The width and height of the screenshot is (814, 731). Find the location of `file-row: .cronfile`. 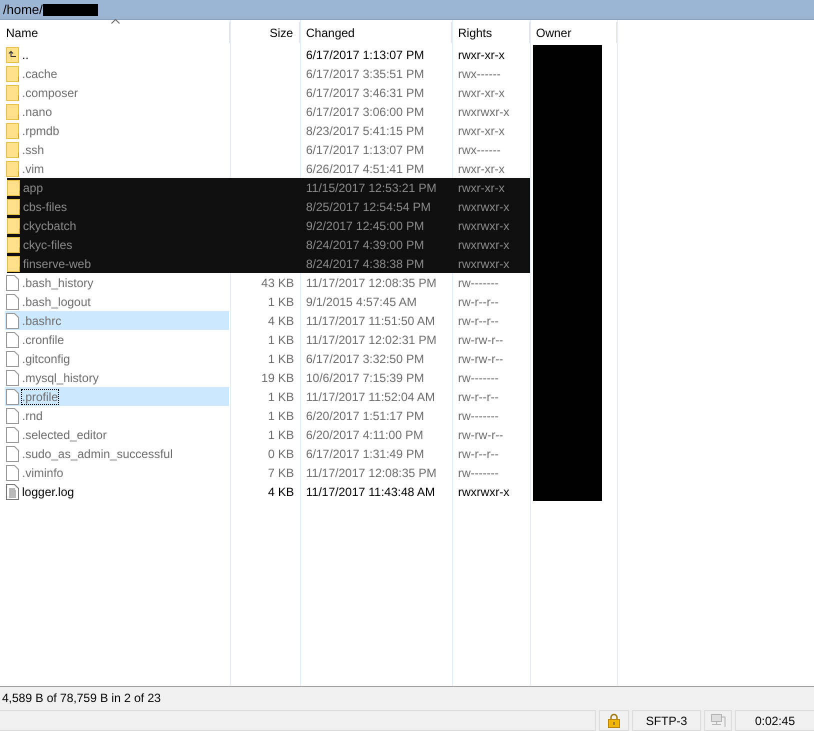

file-row: .cronfile is located at coordinates (117, 339).